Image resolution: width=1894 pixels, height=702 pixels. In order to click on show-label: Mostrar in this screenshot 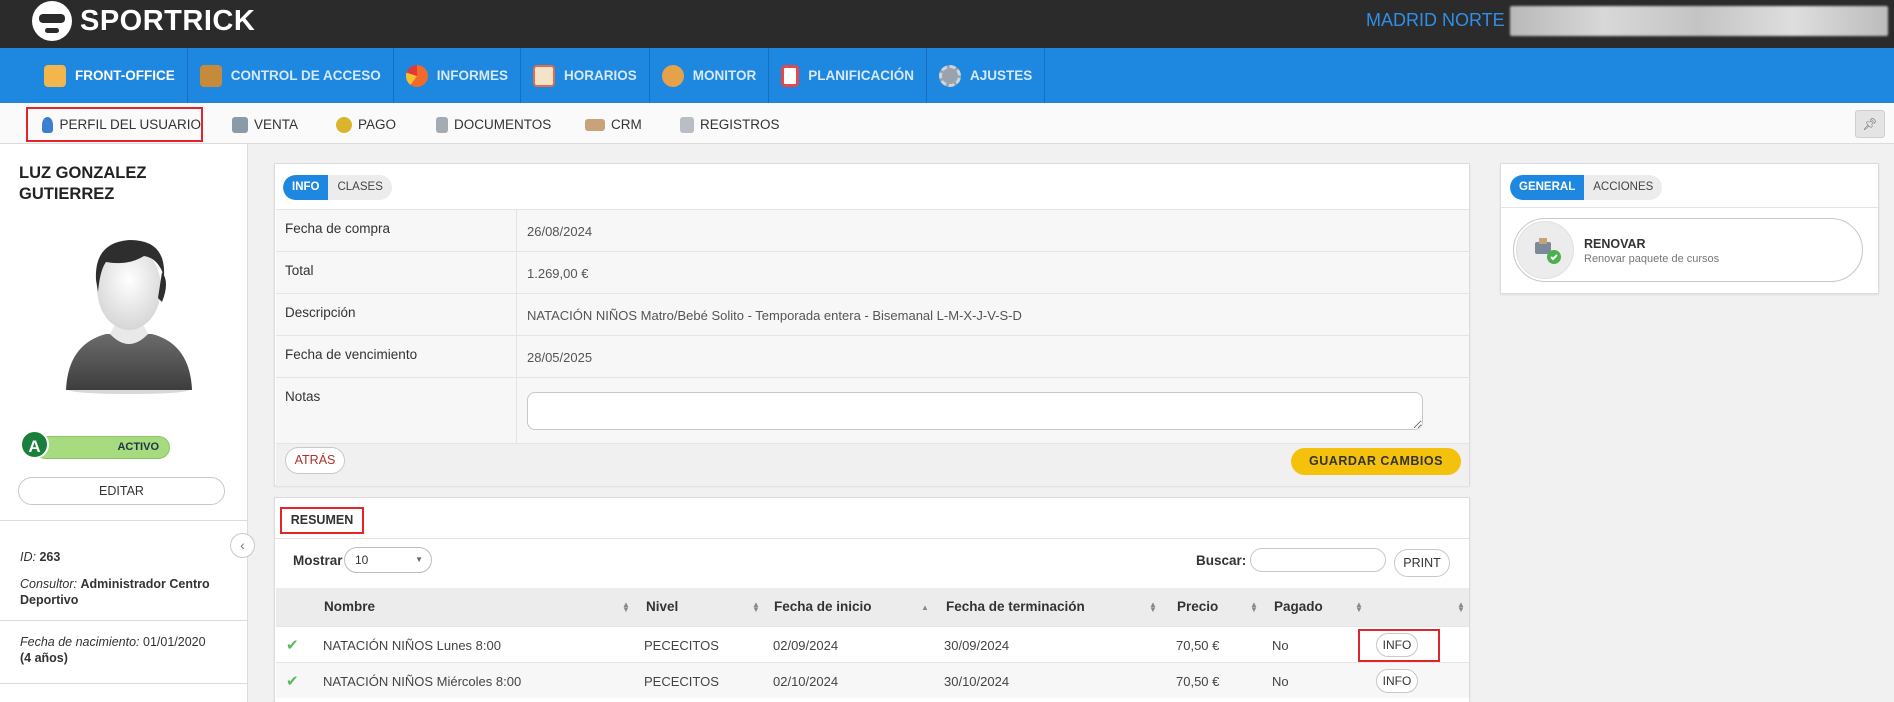, I will do `click(318, 560)`.